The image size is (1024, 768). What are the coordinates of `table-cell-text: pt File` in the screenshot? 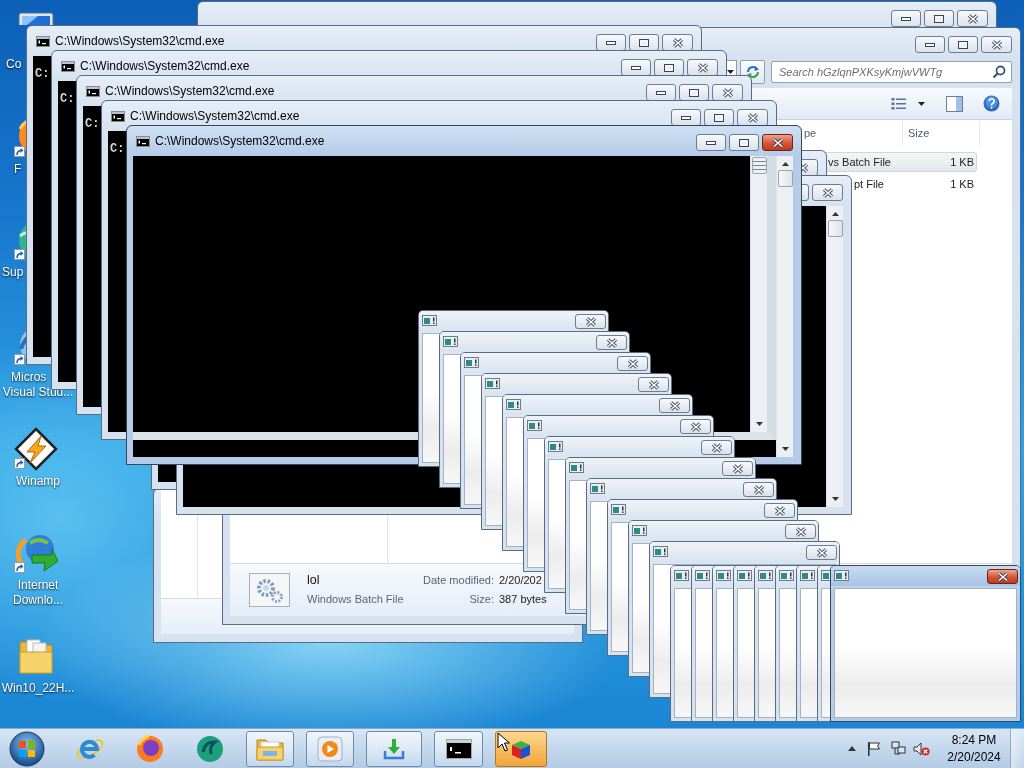 It's located at (869, 184).